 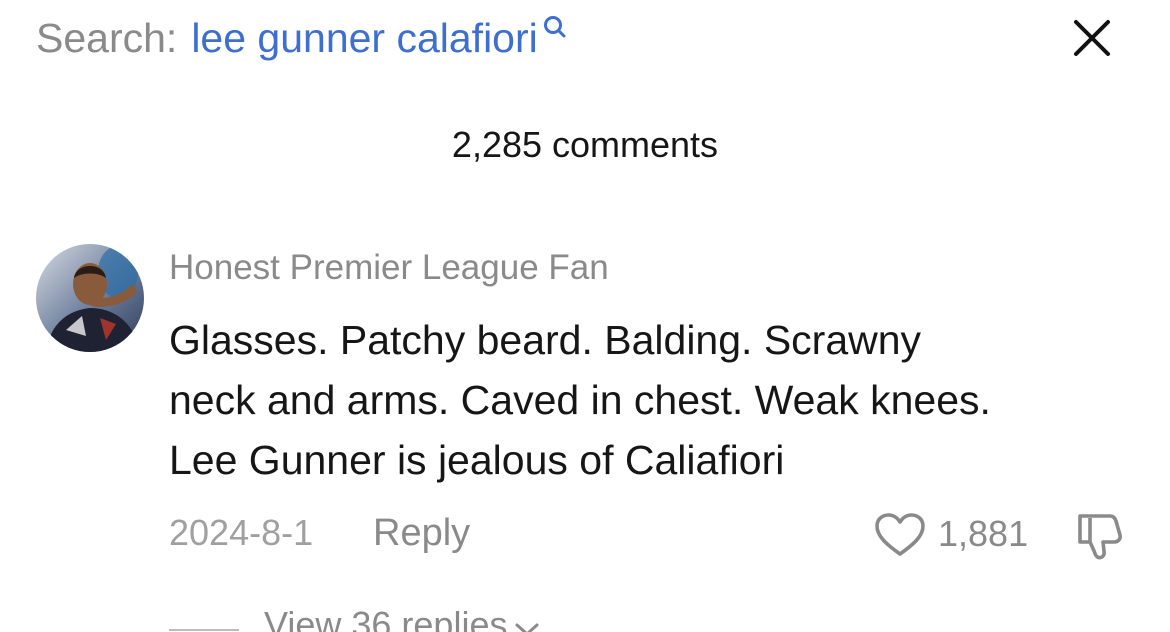 I want to click on search-bar: Search: lee gunner calafiori, so click(x=302, y=38).